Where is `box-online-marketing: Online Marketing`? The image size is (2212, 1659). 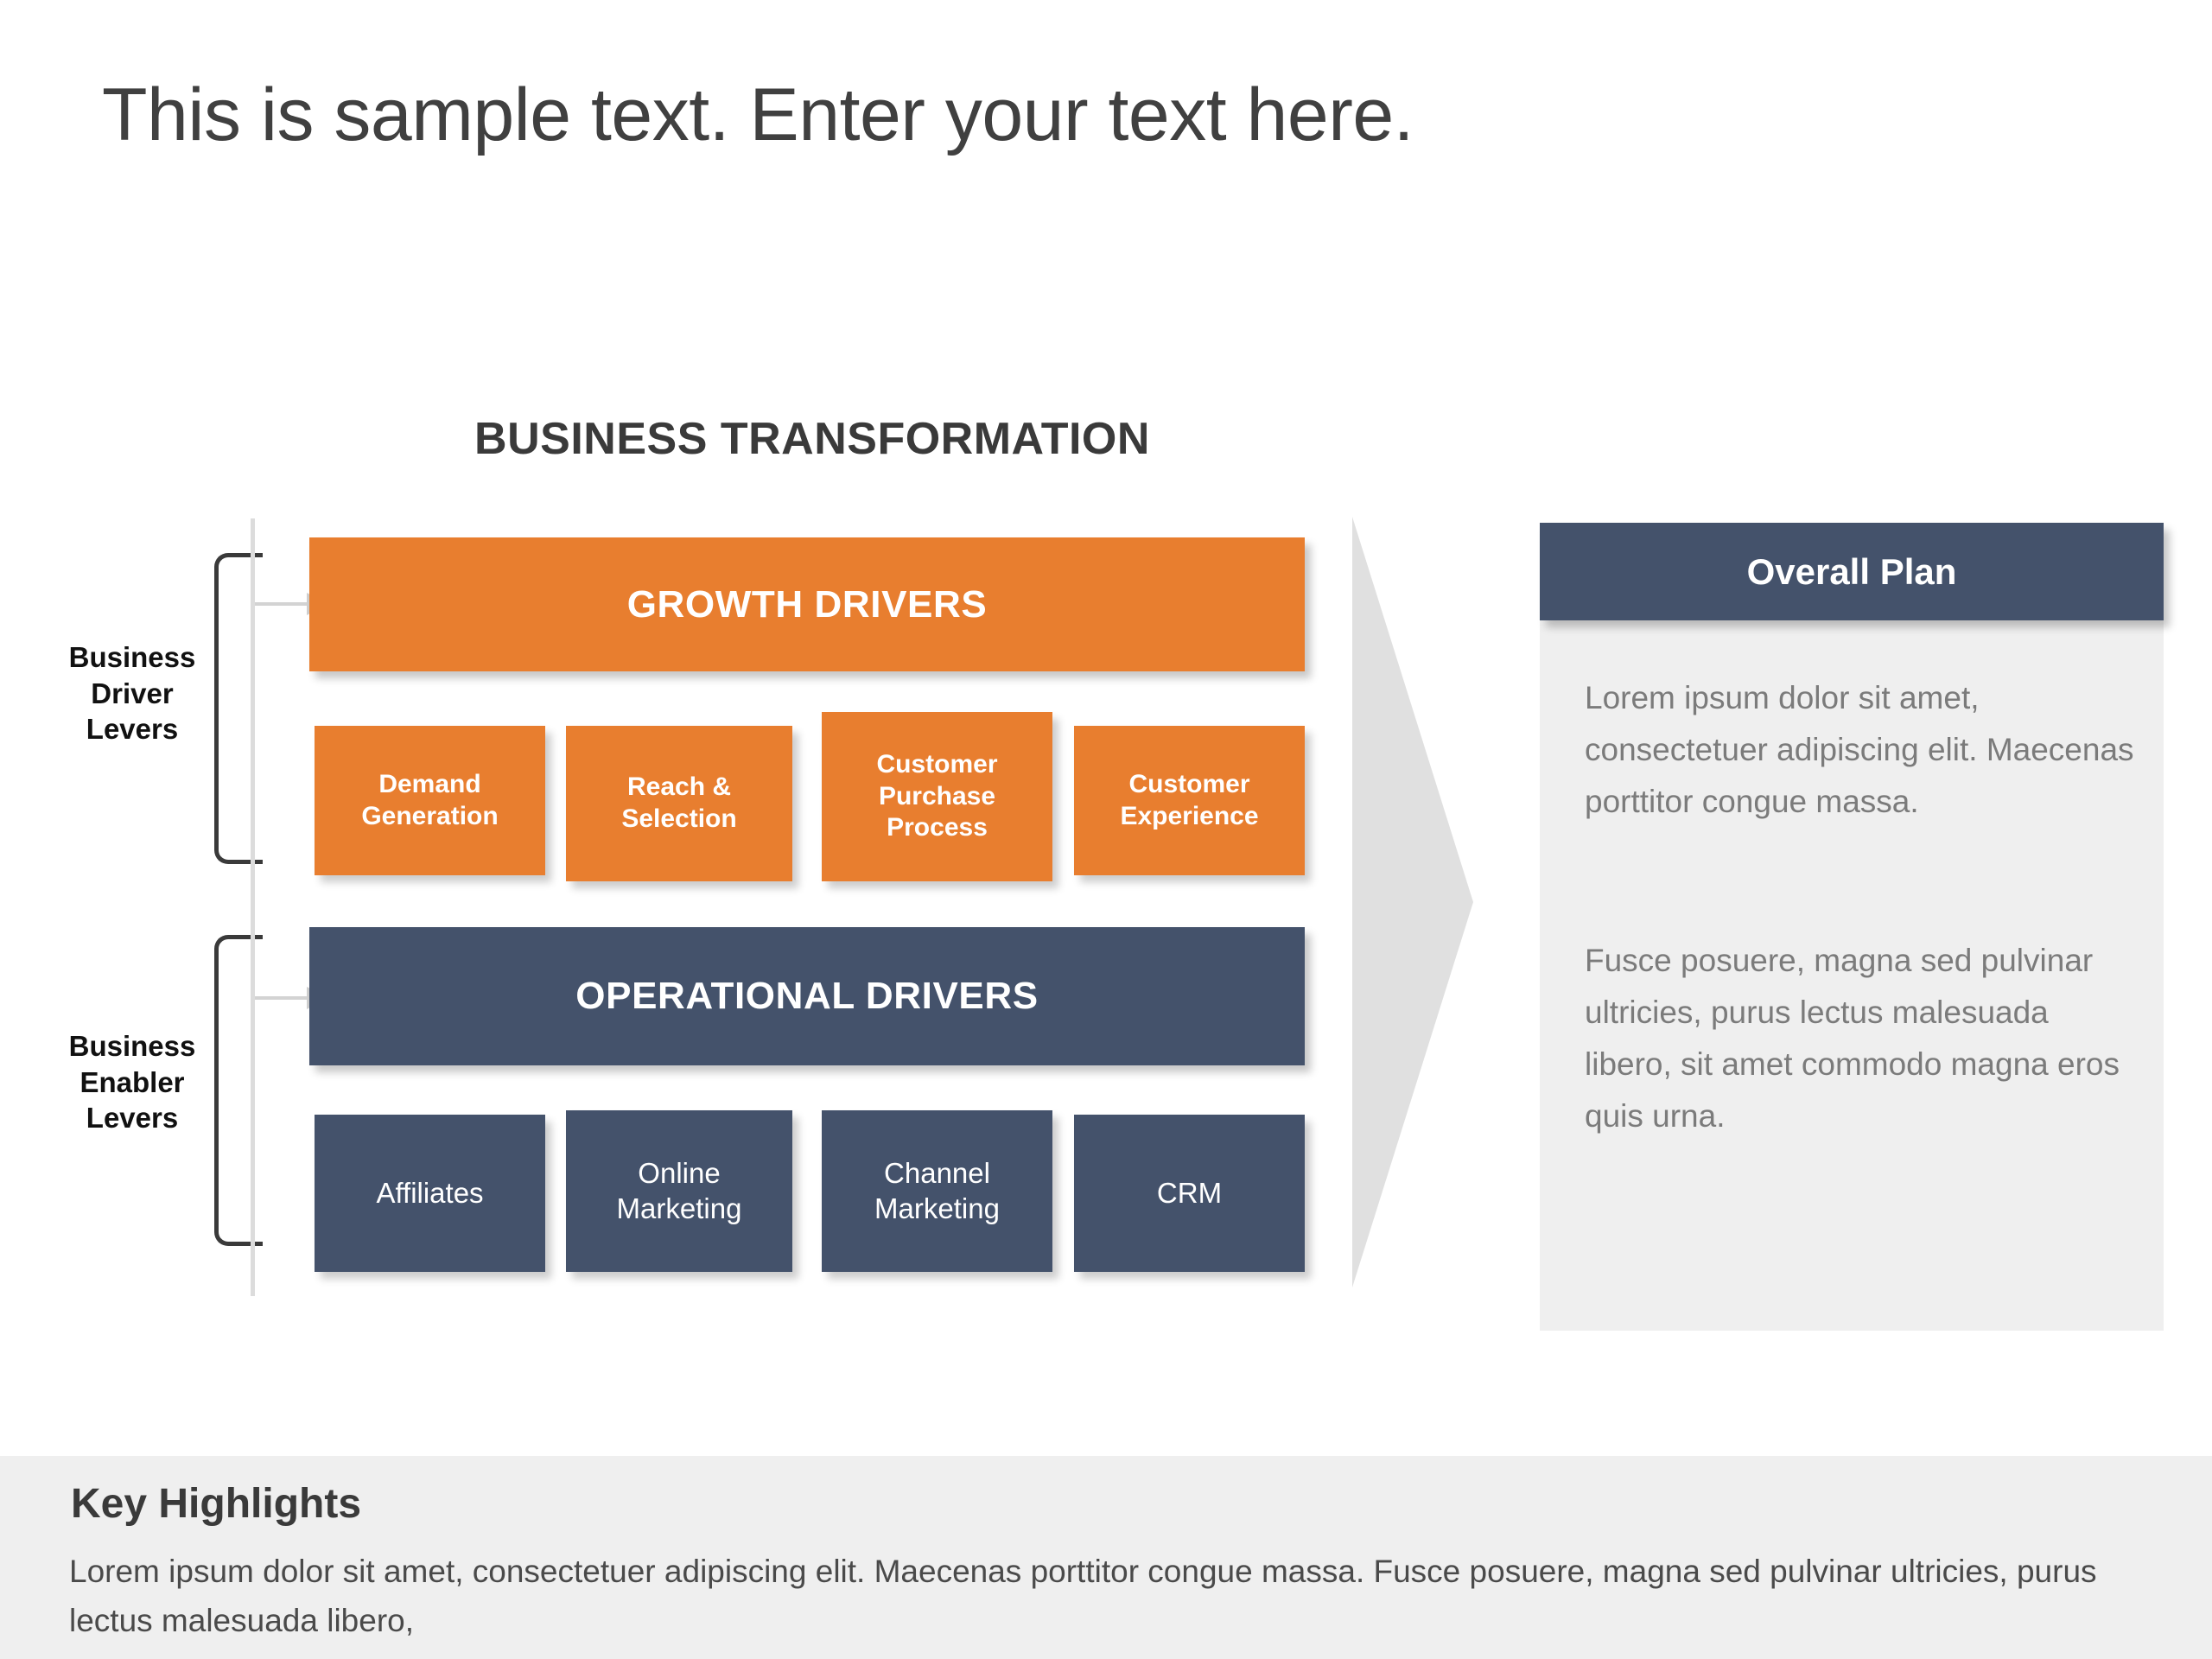 box-online-marketing: Online Marketing is located at coordinates (679, 1191).